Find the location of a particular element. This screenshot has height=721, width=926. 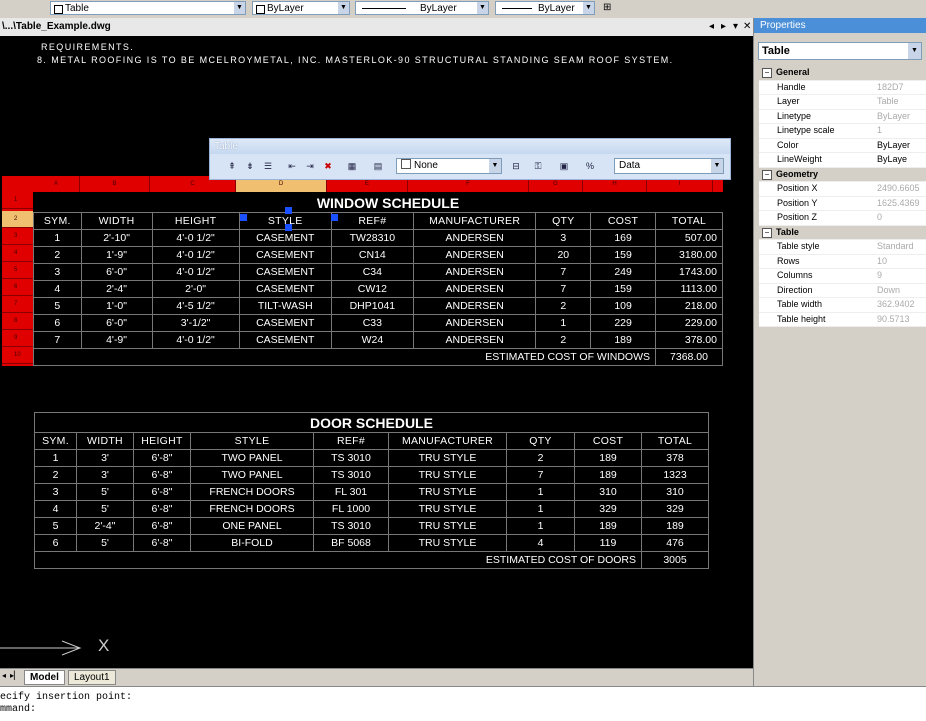

close-document-icon: ✕ is located at coordinates (747, 26).